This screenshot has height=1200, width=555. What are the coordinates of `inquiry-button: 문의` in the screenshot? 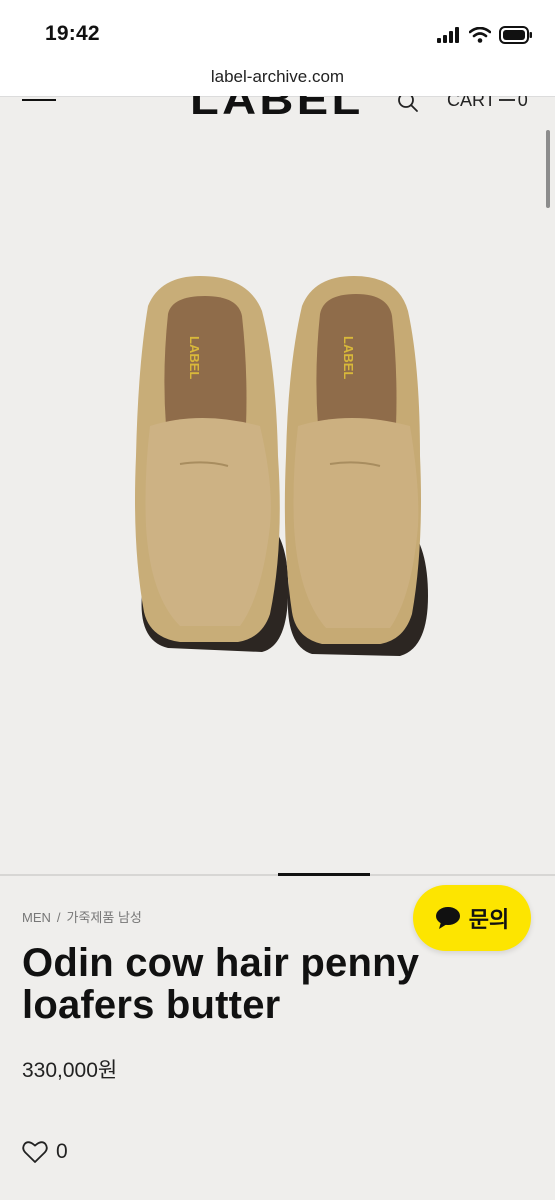 It's located at (472, 918).